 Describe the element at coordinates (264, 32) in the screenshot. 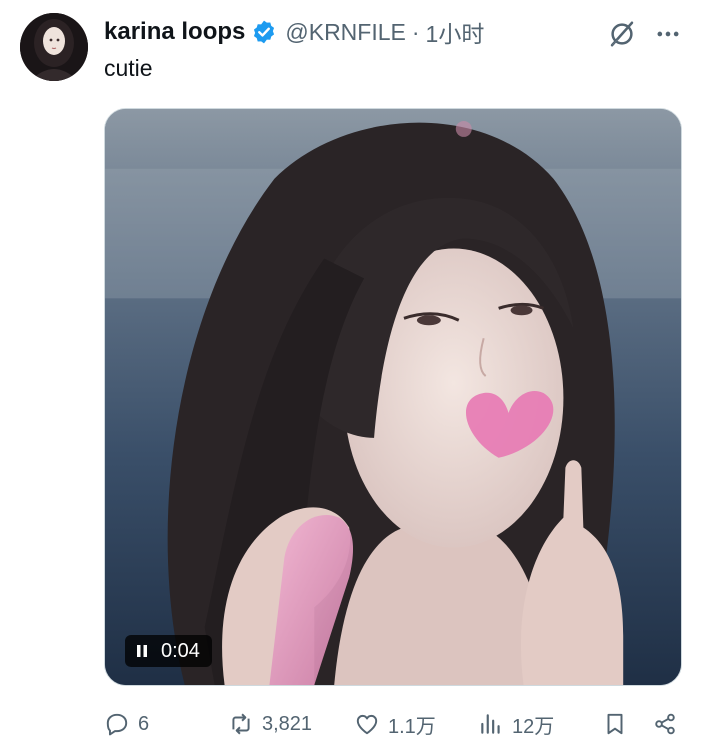

I see `verified-badge-icon` at that location.